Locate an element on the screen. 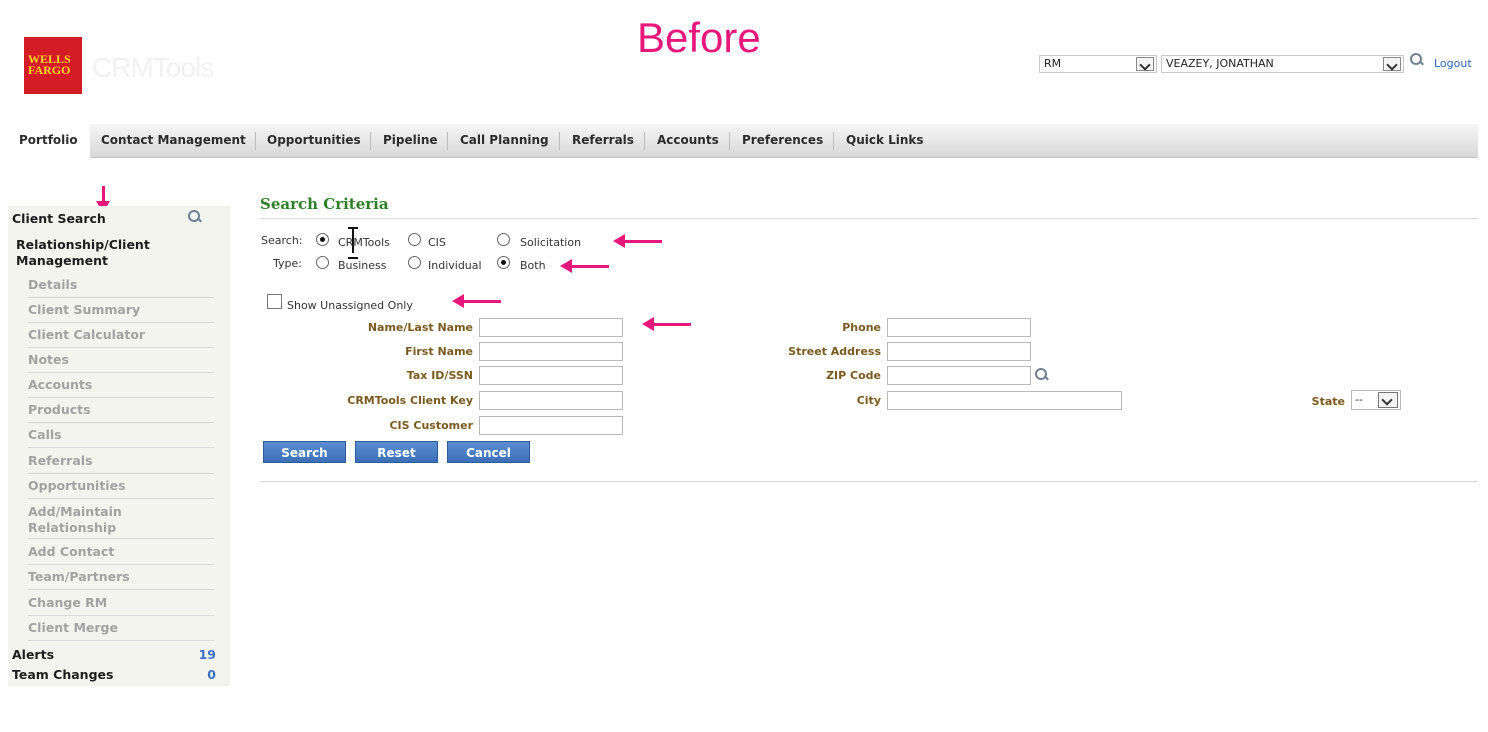 Image resolution: width=1488 pixels, height=732 pixels. name-last-input is located at coordinates (551, 327).